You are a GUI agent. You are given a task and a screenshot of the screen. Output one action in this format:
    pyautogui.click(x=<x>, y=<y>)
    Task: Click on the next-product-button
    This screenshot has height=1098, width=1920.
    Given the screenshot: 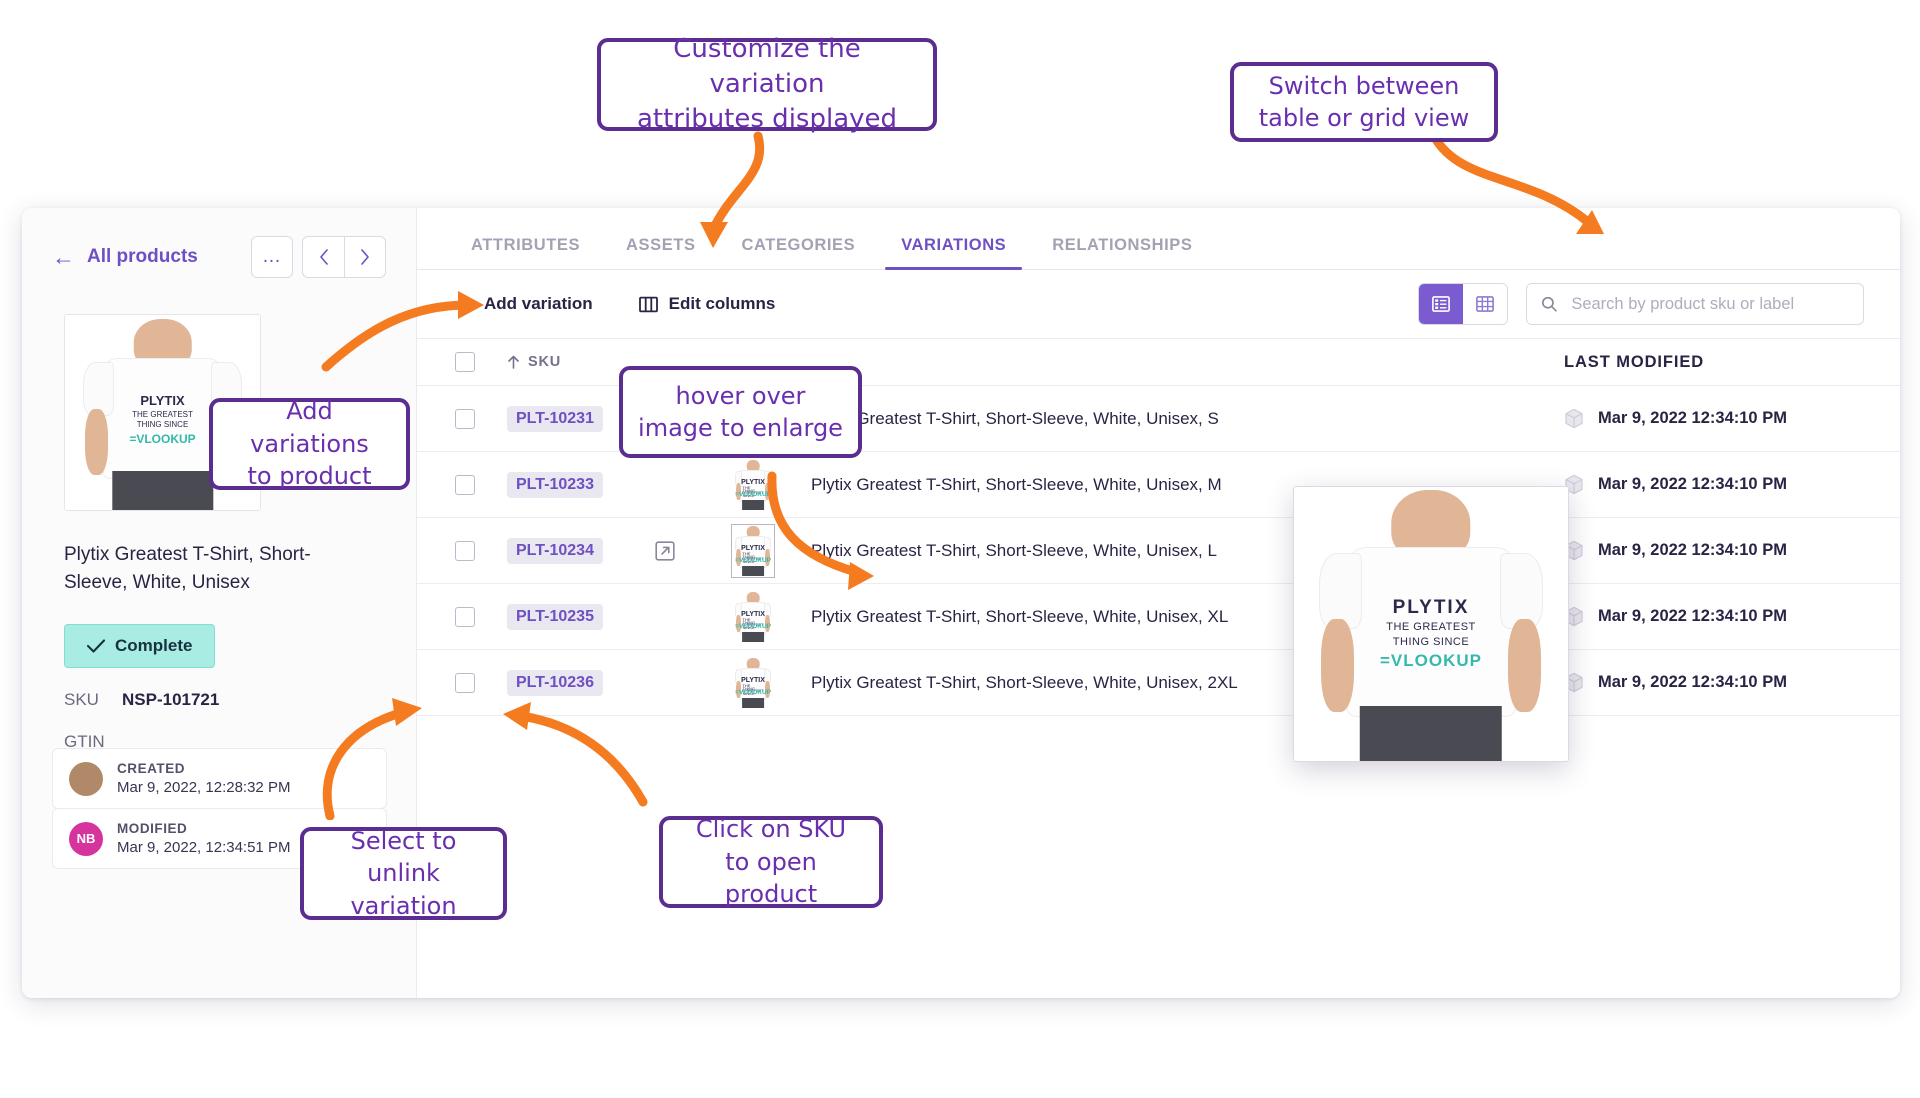 What is the action you would take?
    pyautogui.click(x=365, y=257)
    